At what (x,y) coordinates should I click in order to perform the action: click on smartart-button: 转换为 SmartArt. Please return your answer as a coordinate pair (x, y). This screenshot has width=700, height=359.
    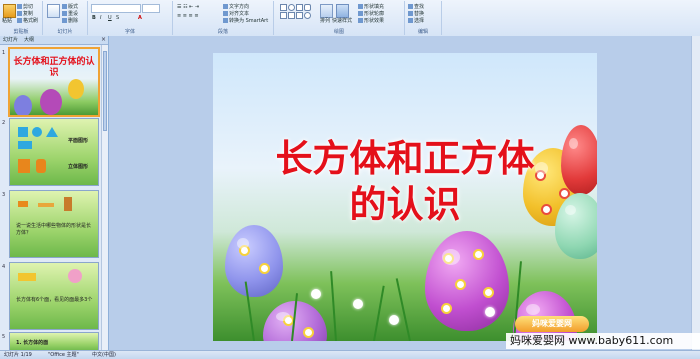
    Looking at the image, I should click on (245, 21).